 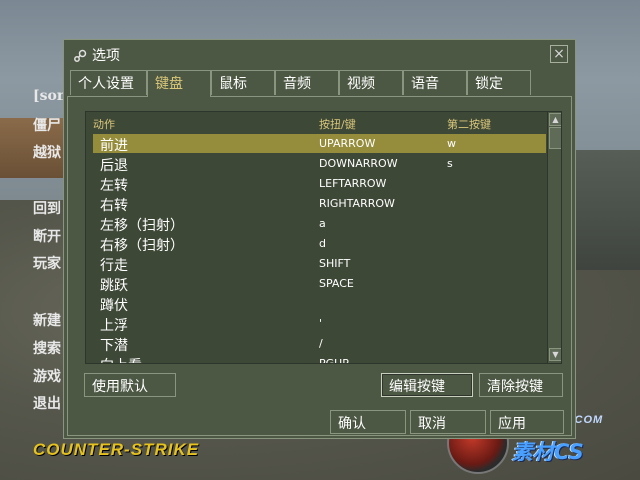 I want to click on table-row: 右转 RIGHTARROW, so click(x=319, y=204).